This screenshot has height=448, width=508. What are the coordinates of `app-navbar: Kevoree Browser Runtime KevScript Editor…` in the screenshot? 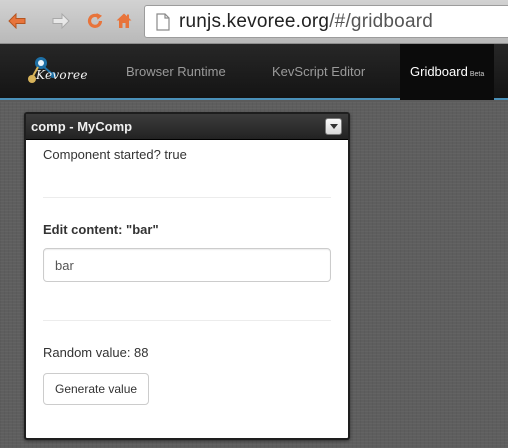 It's located at (254, 72).